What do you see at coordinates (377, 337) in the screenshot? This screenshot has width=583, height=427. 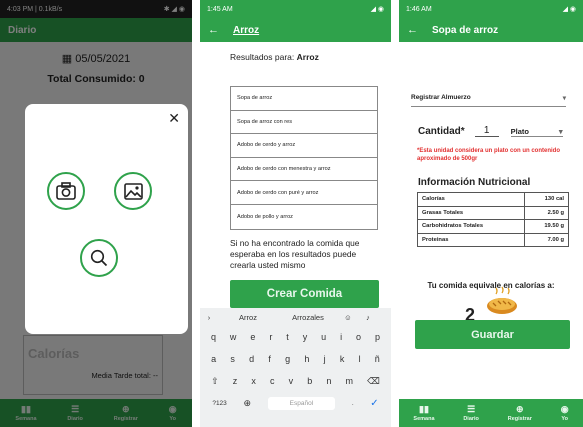 I see `key: p` at bounding box center [377, 337].